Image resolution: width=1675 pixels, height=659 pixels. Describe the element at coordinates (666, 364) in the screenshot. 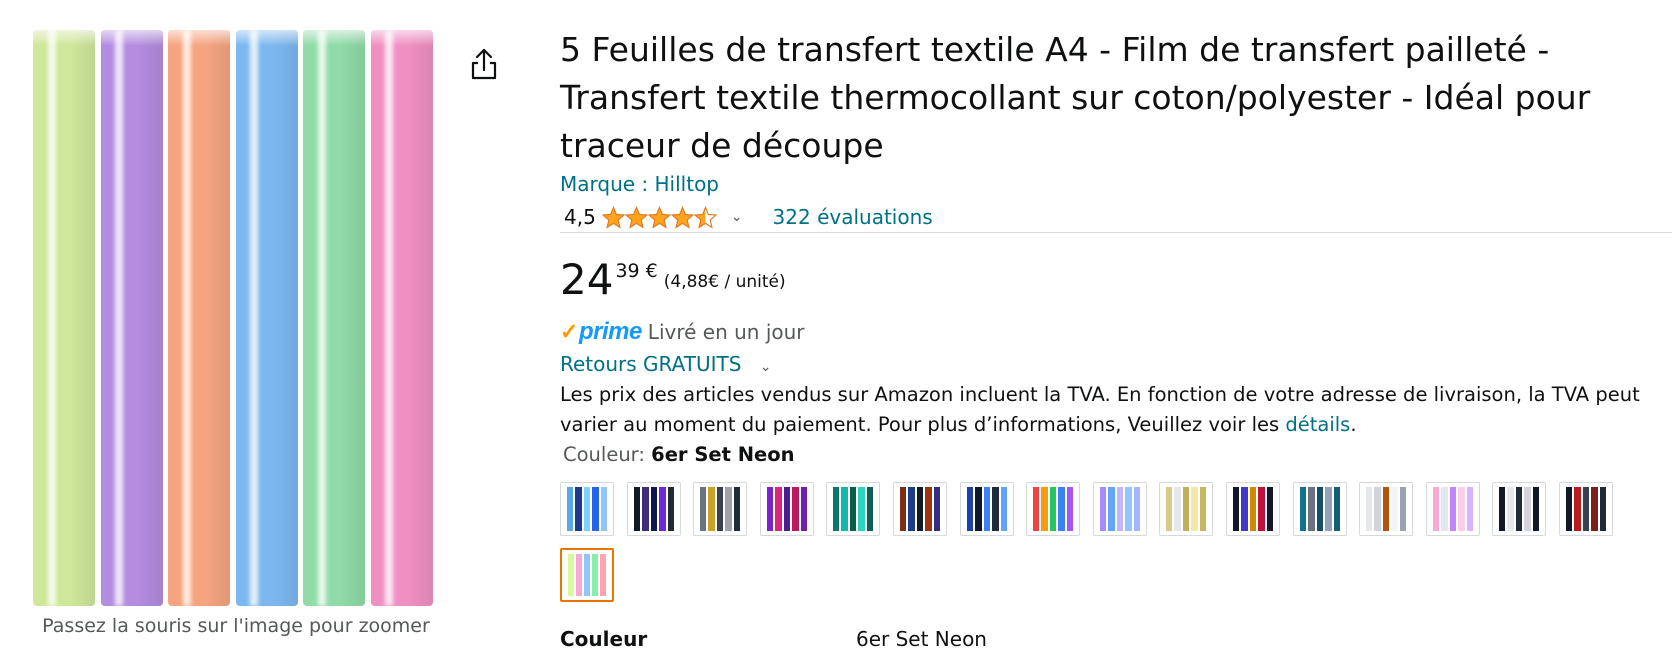

I see `free-returns-link: Retours GRATUITS ⌄` at that location.